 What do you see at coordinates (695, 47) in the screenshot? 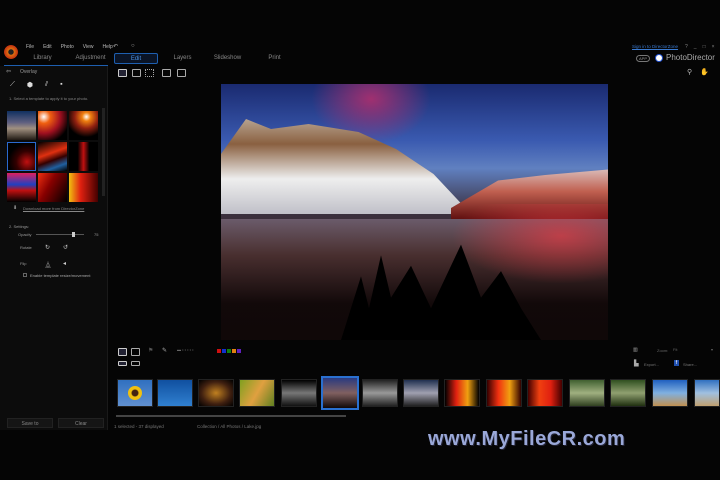
I see `minimize-button: _` at bounding box center [695, 47].